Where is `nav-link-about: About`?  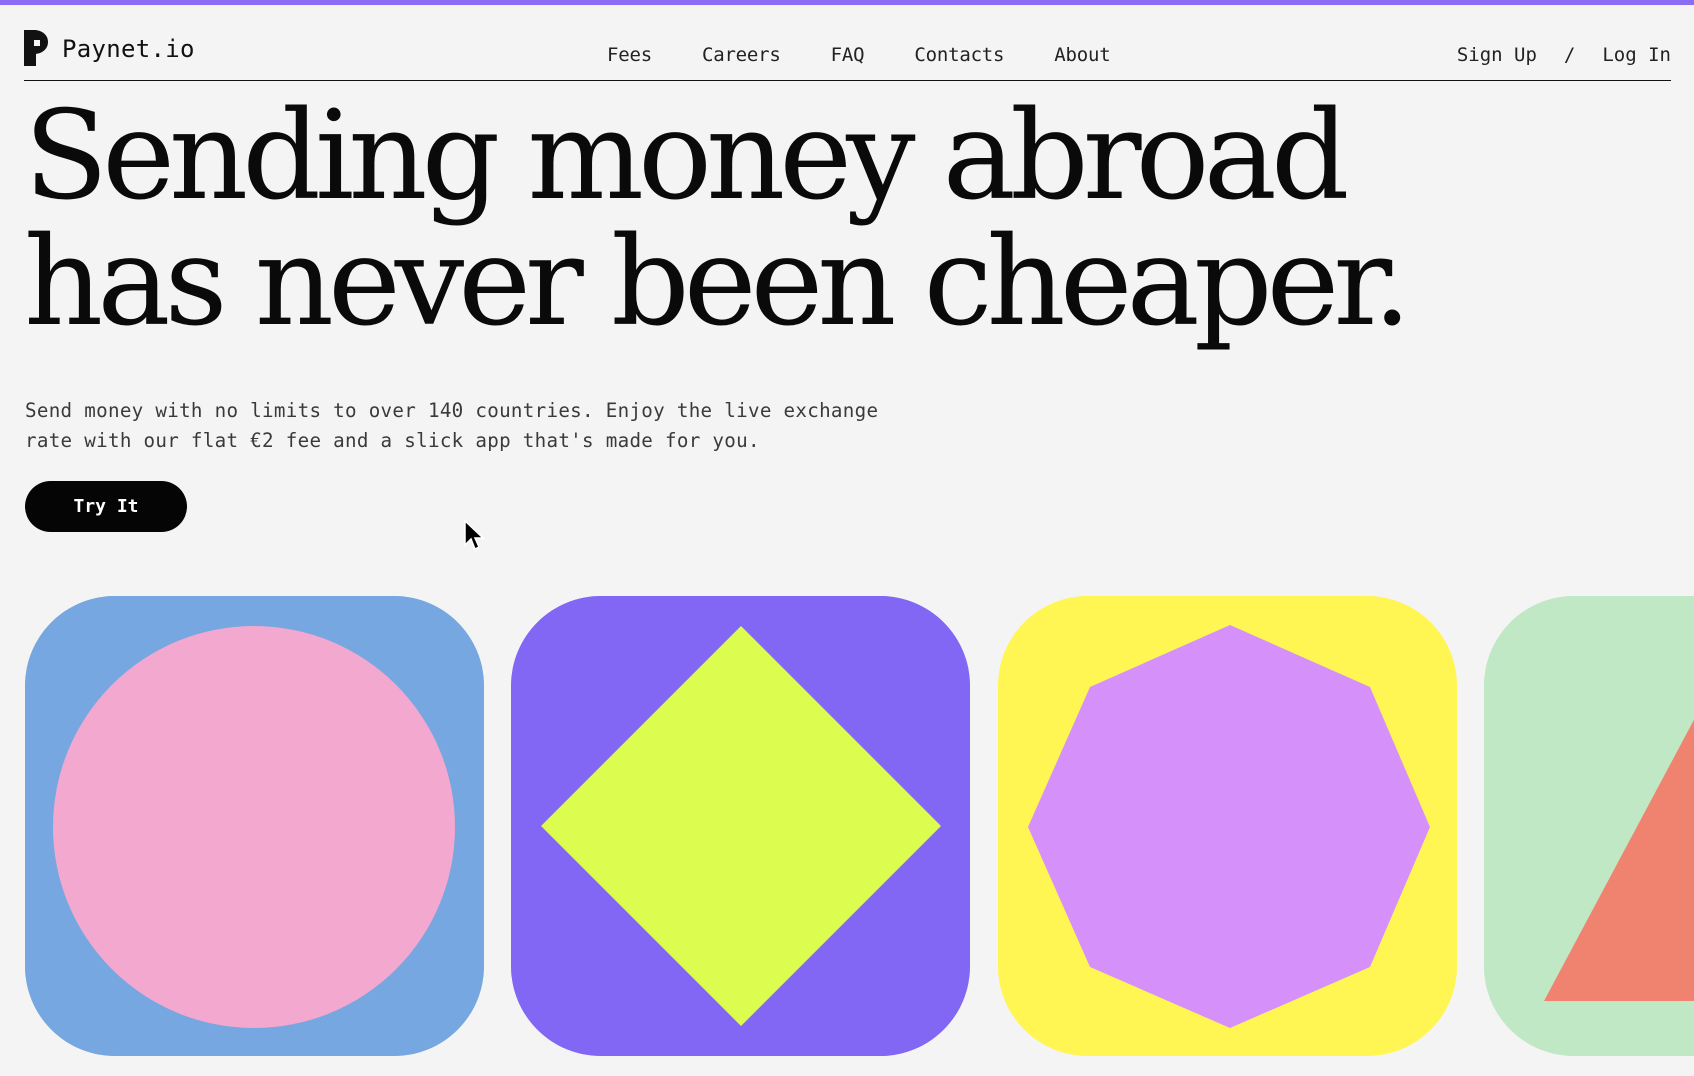 nav-link-about: About is located at coordinates (1082, 55).